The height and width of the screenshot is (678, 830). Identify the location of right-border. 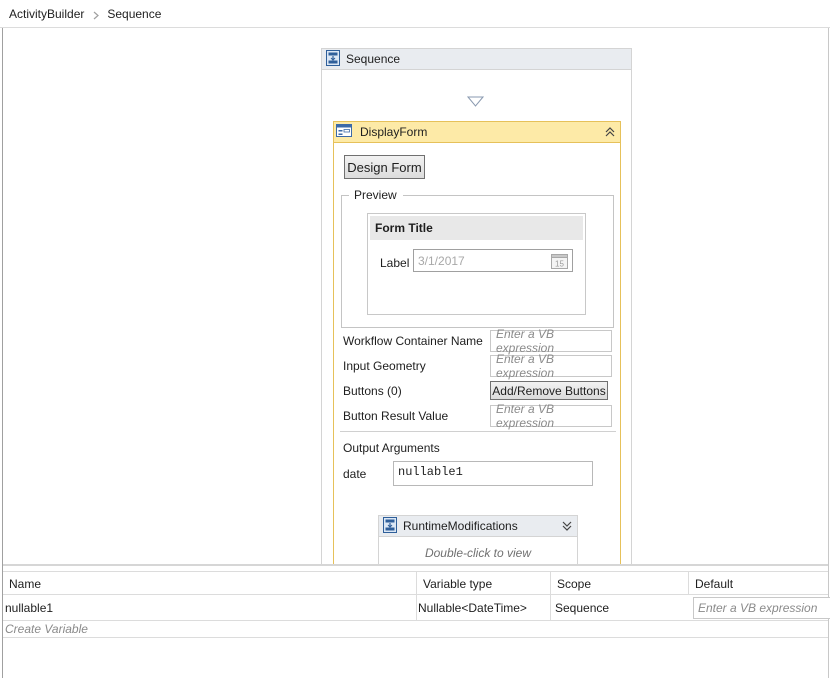
(828, 339).